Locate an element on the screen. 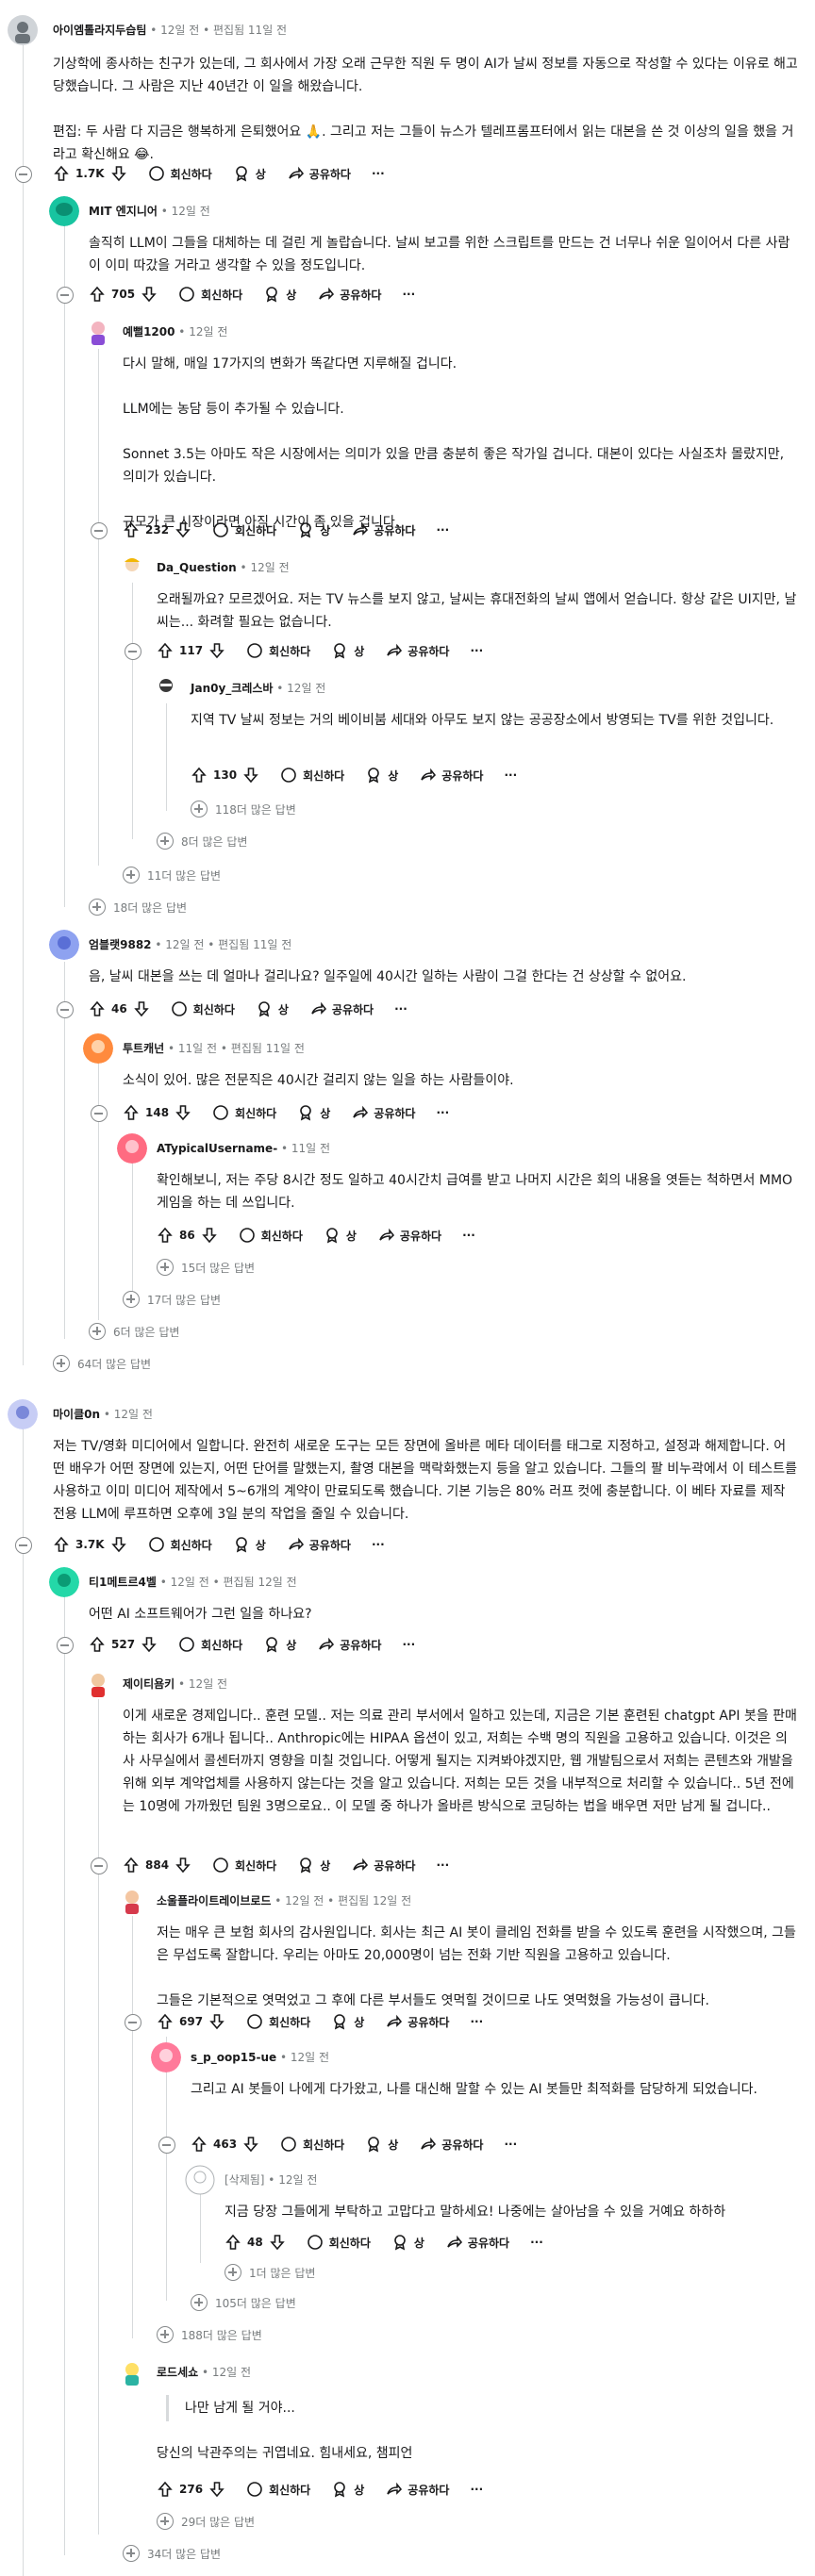 Image resolution: width=815 pixels, height=2576 pixels. username: 예뻘1200 is located at coordinates (149, 332).